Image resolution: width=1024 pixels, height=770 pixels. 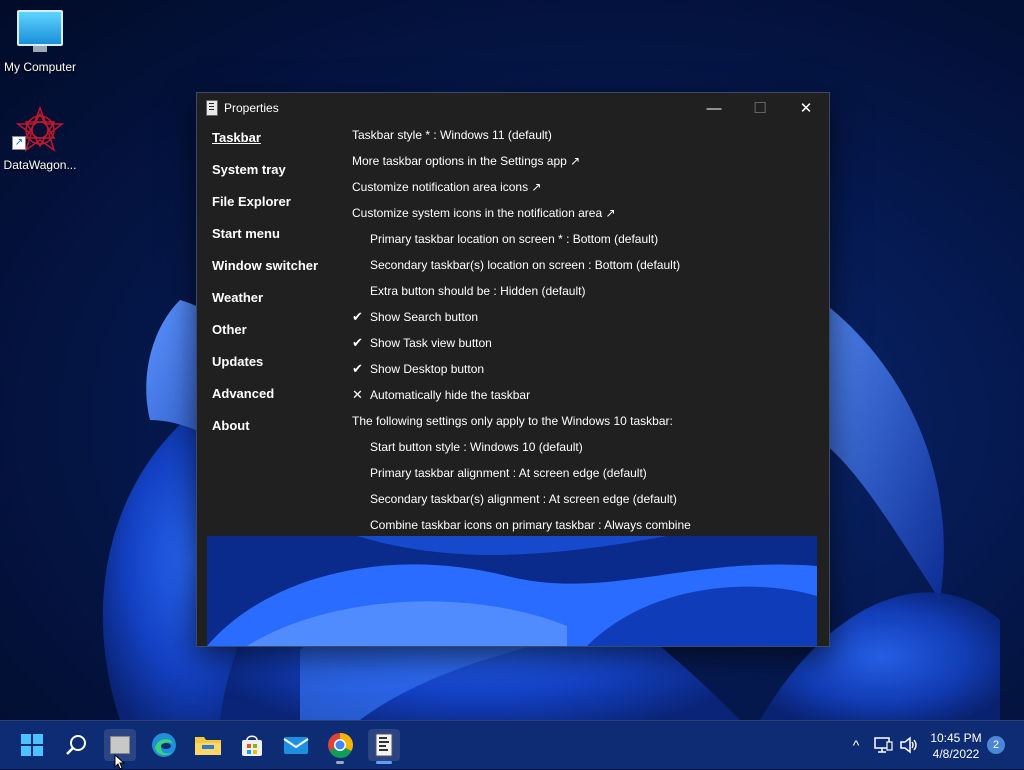 I want to click on store-icon, so click(x=252, y=745).